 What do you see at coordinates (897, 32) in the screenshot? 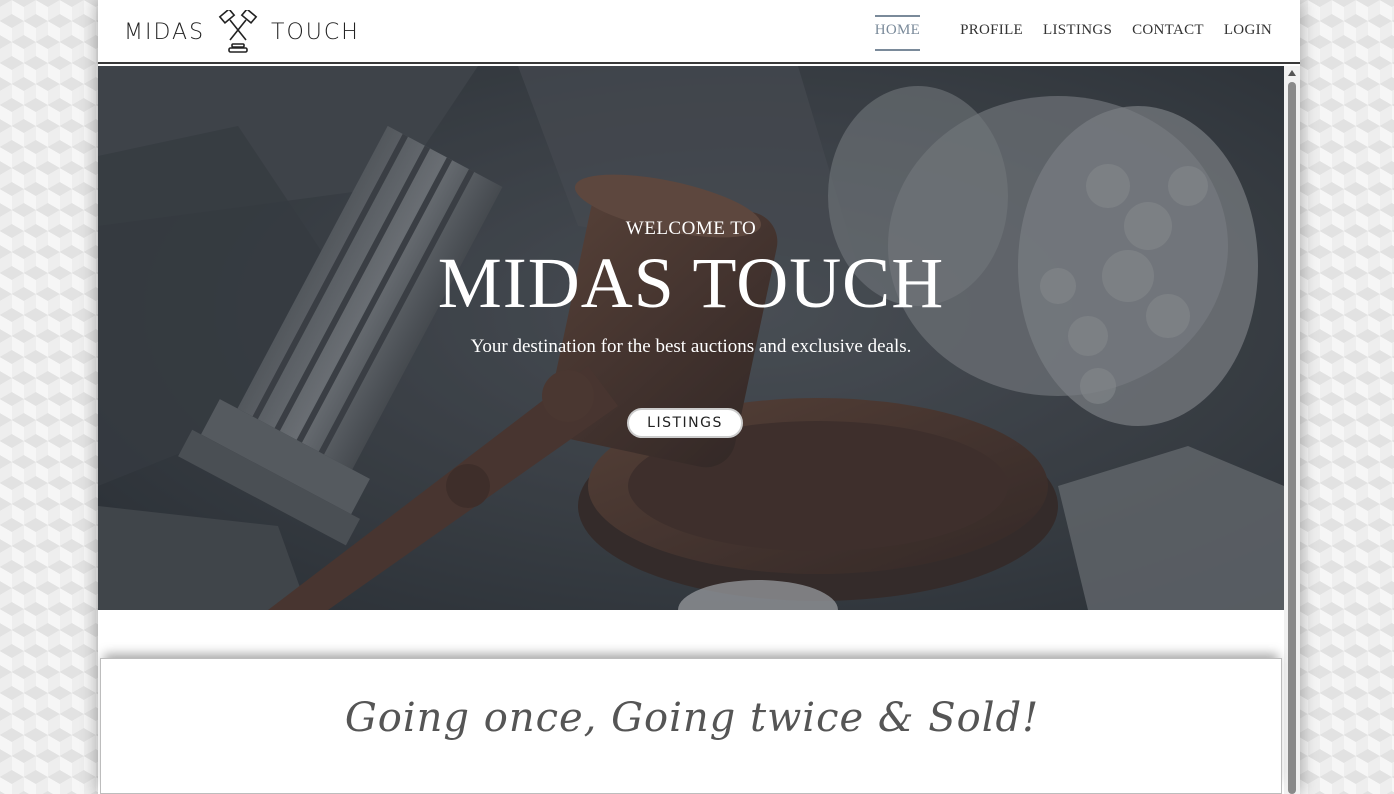
I see `nav-home: HOME` at bounding box center [897, 32].